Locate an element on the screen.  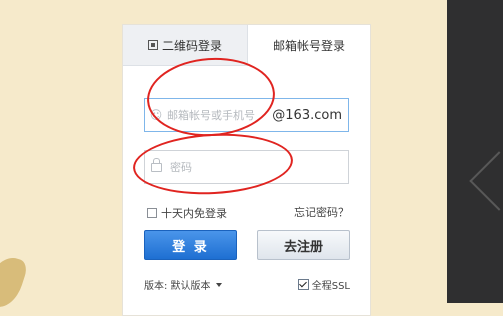
user-icon: ☺ is located at coordinates (156, 115).